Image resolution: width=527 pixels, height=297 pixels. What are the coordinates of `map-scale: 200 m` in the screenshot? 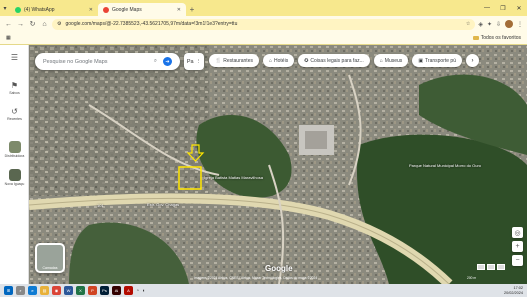 It's located at (471, 278).